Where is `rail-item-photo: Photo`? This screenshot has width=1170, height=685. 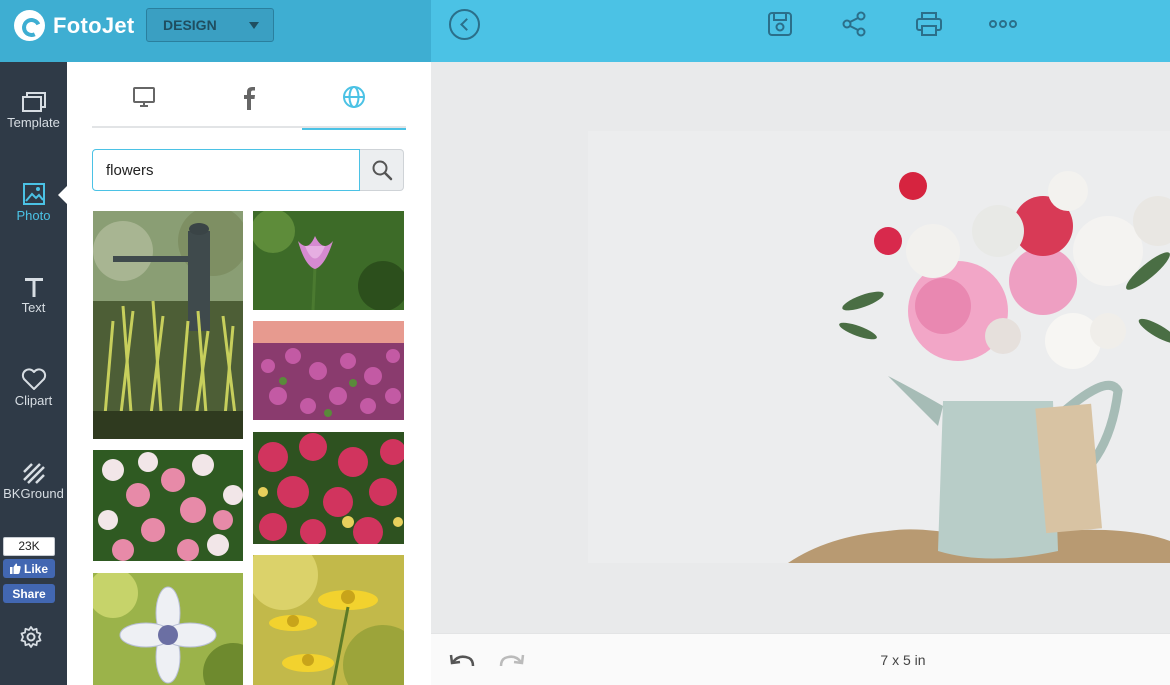 rail-item-photo: Photo is located at coordinates (33, 213).